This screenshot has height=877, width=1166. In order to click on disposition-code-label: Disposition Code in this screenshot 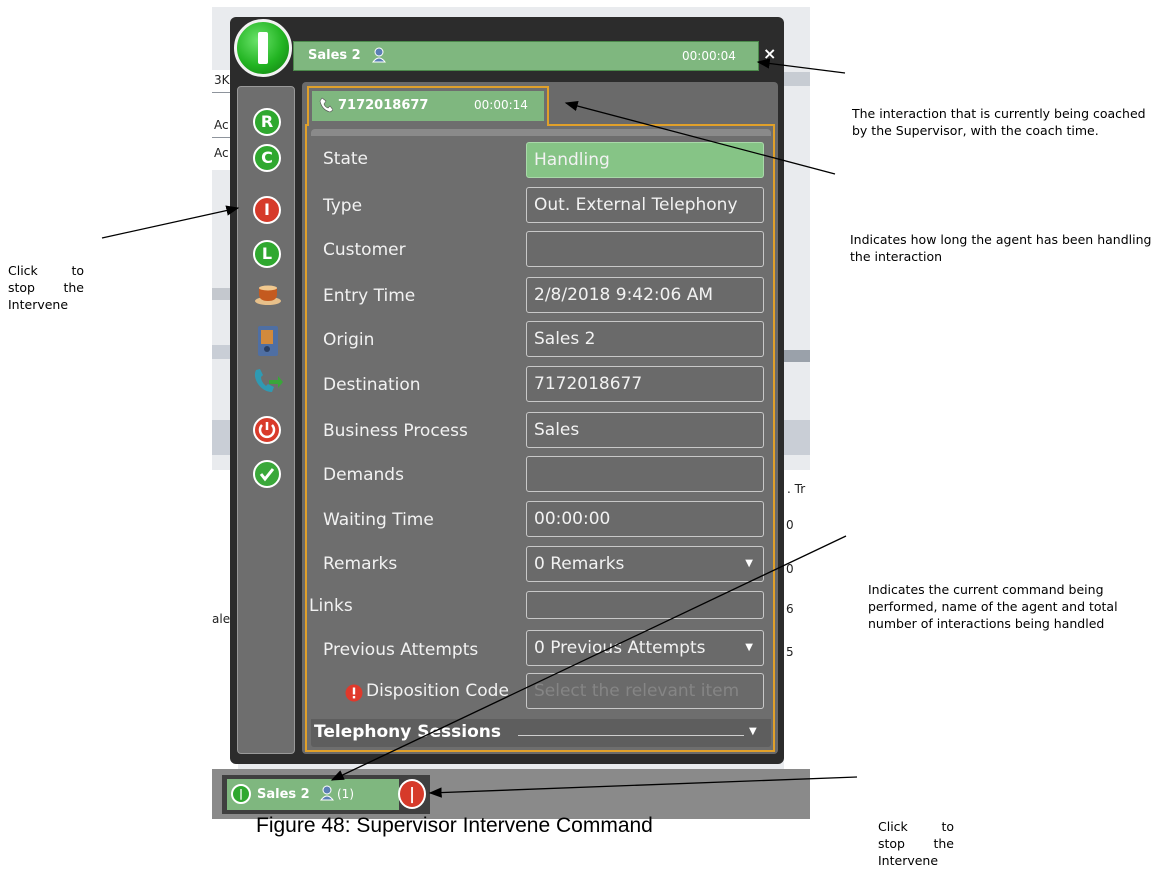, I will do `click(437, 691)`.